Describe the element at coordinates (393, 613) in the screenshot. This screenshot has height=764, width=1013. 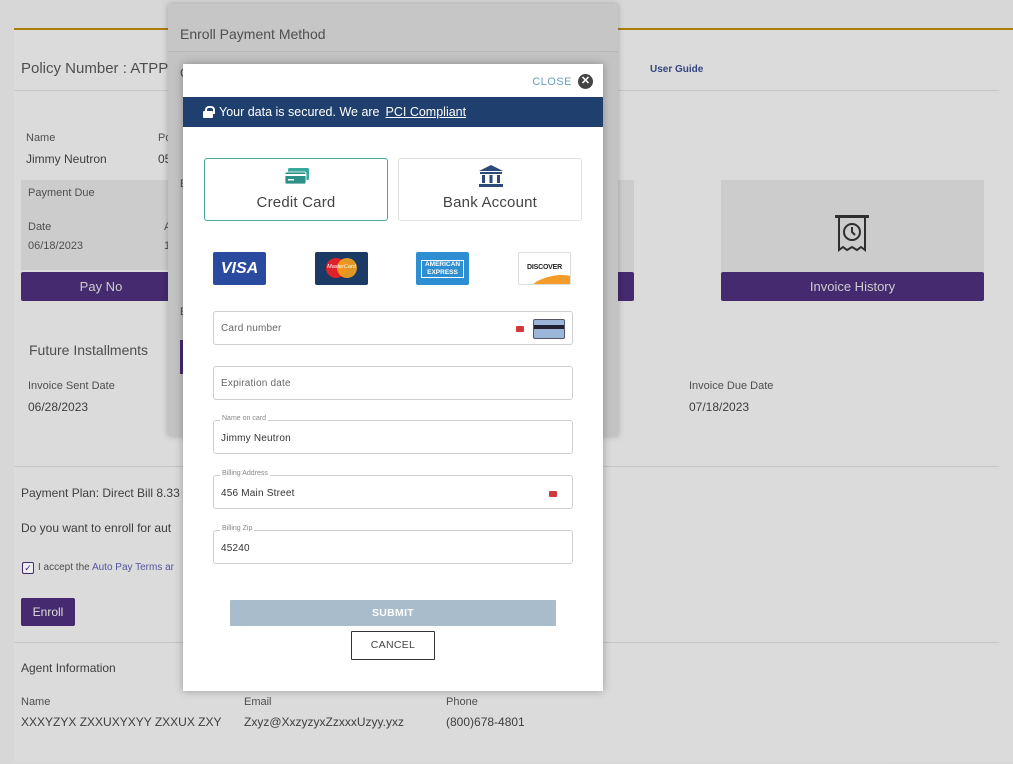
I see `submit-button: SUBMIT` at that location.